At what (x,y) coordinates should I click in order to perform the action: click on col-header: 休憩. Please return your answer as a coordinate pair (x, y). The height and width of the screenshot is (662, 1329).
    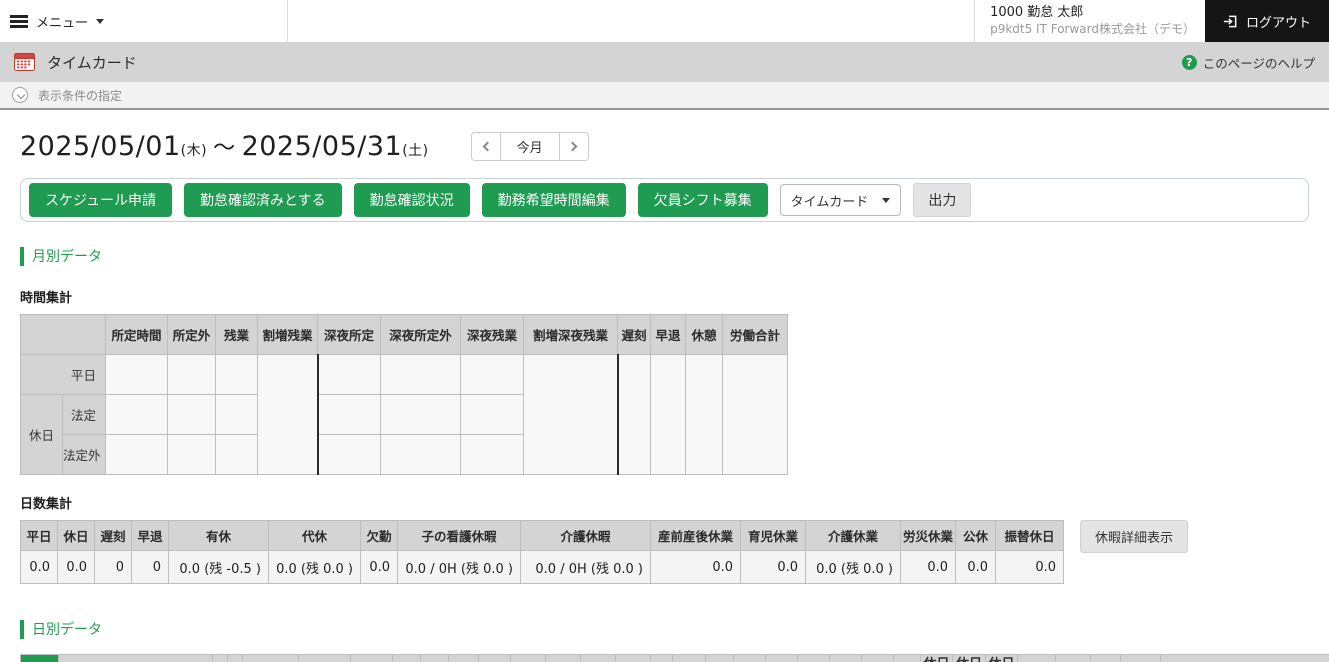
    Looking at the image, I should click on (704, 334).